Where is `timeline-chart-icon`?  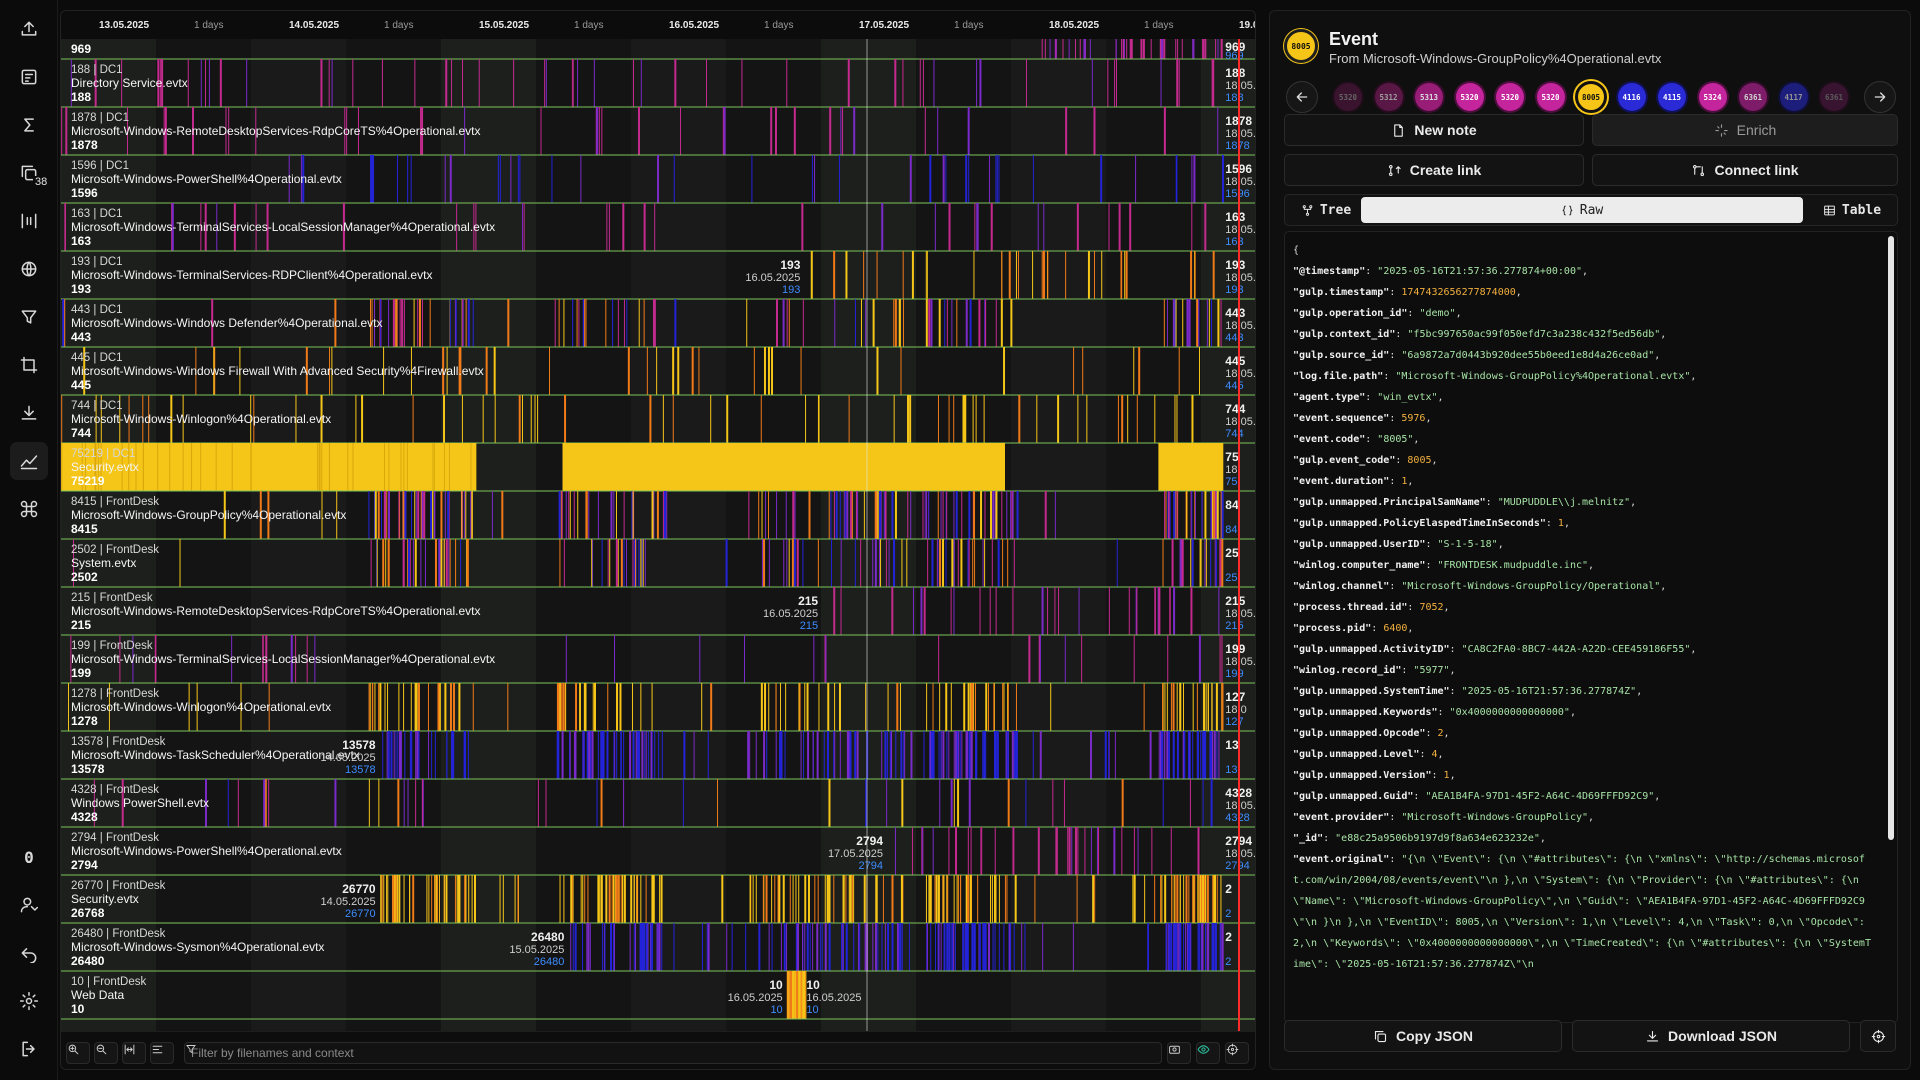 timeline-chart-icon is located at coordinates (29, 461).